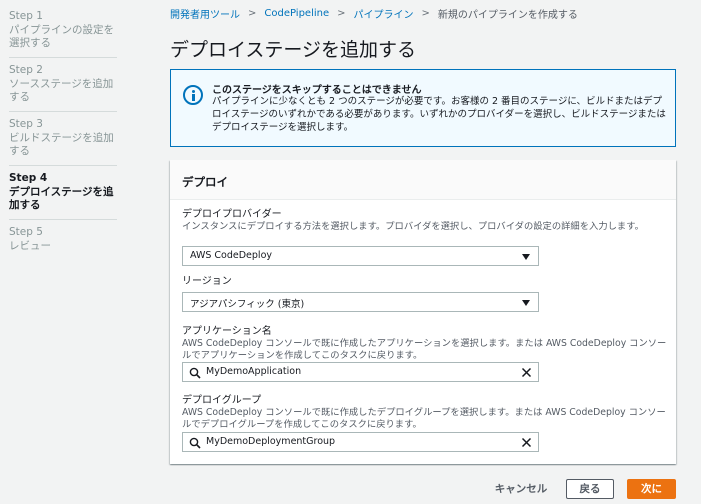  Describe the element at coordinates (271, 441) in the screenshot. I see `deployment-group-value: MyDemoDeploymentGroup` at that location.